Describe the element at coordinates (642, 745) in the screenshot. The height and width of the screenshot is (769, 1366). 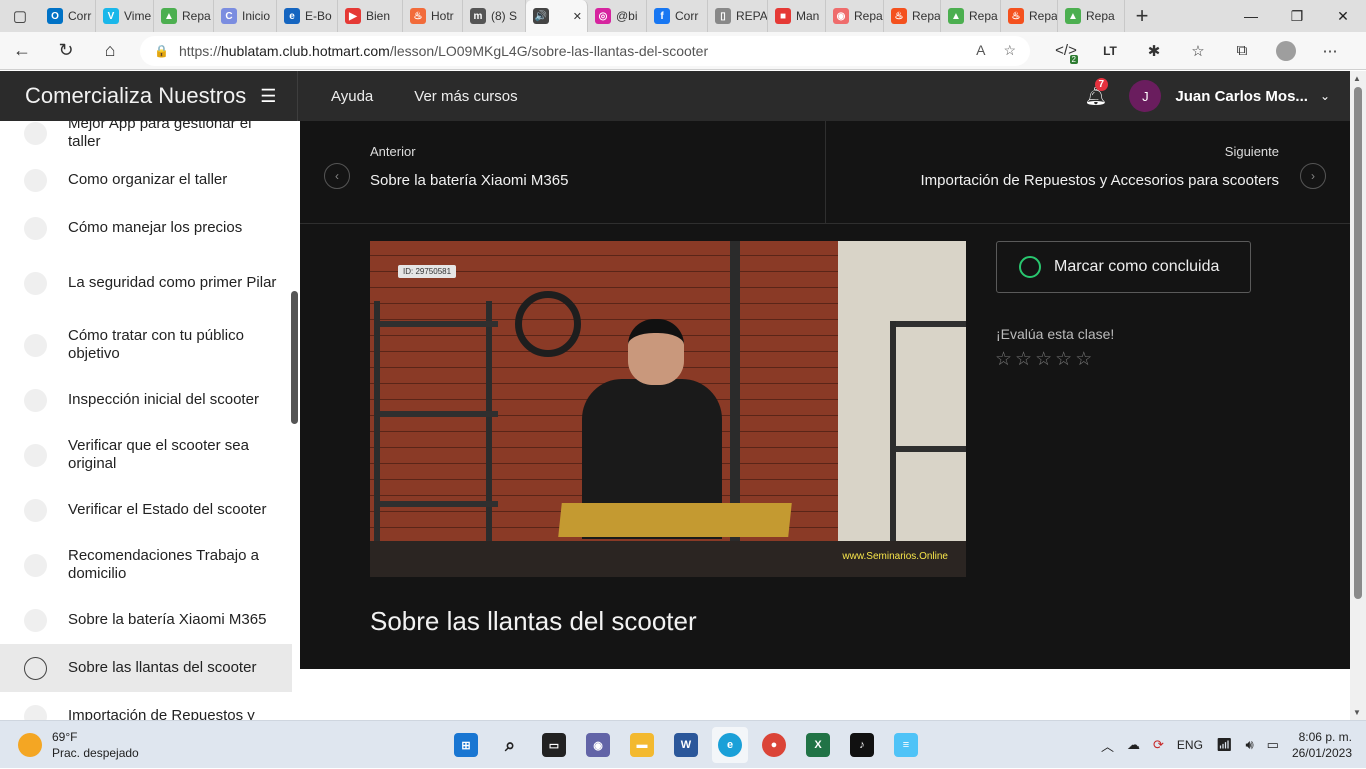
I see `file-explorer-icon: ▬` at that location.